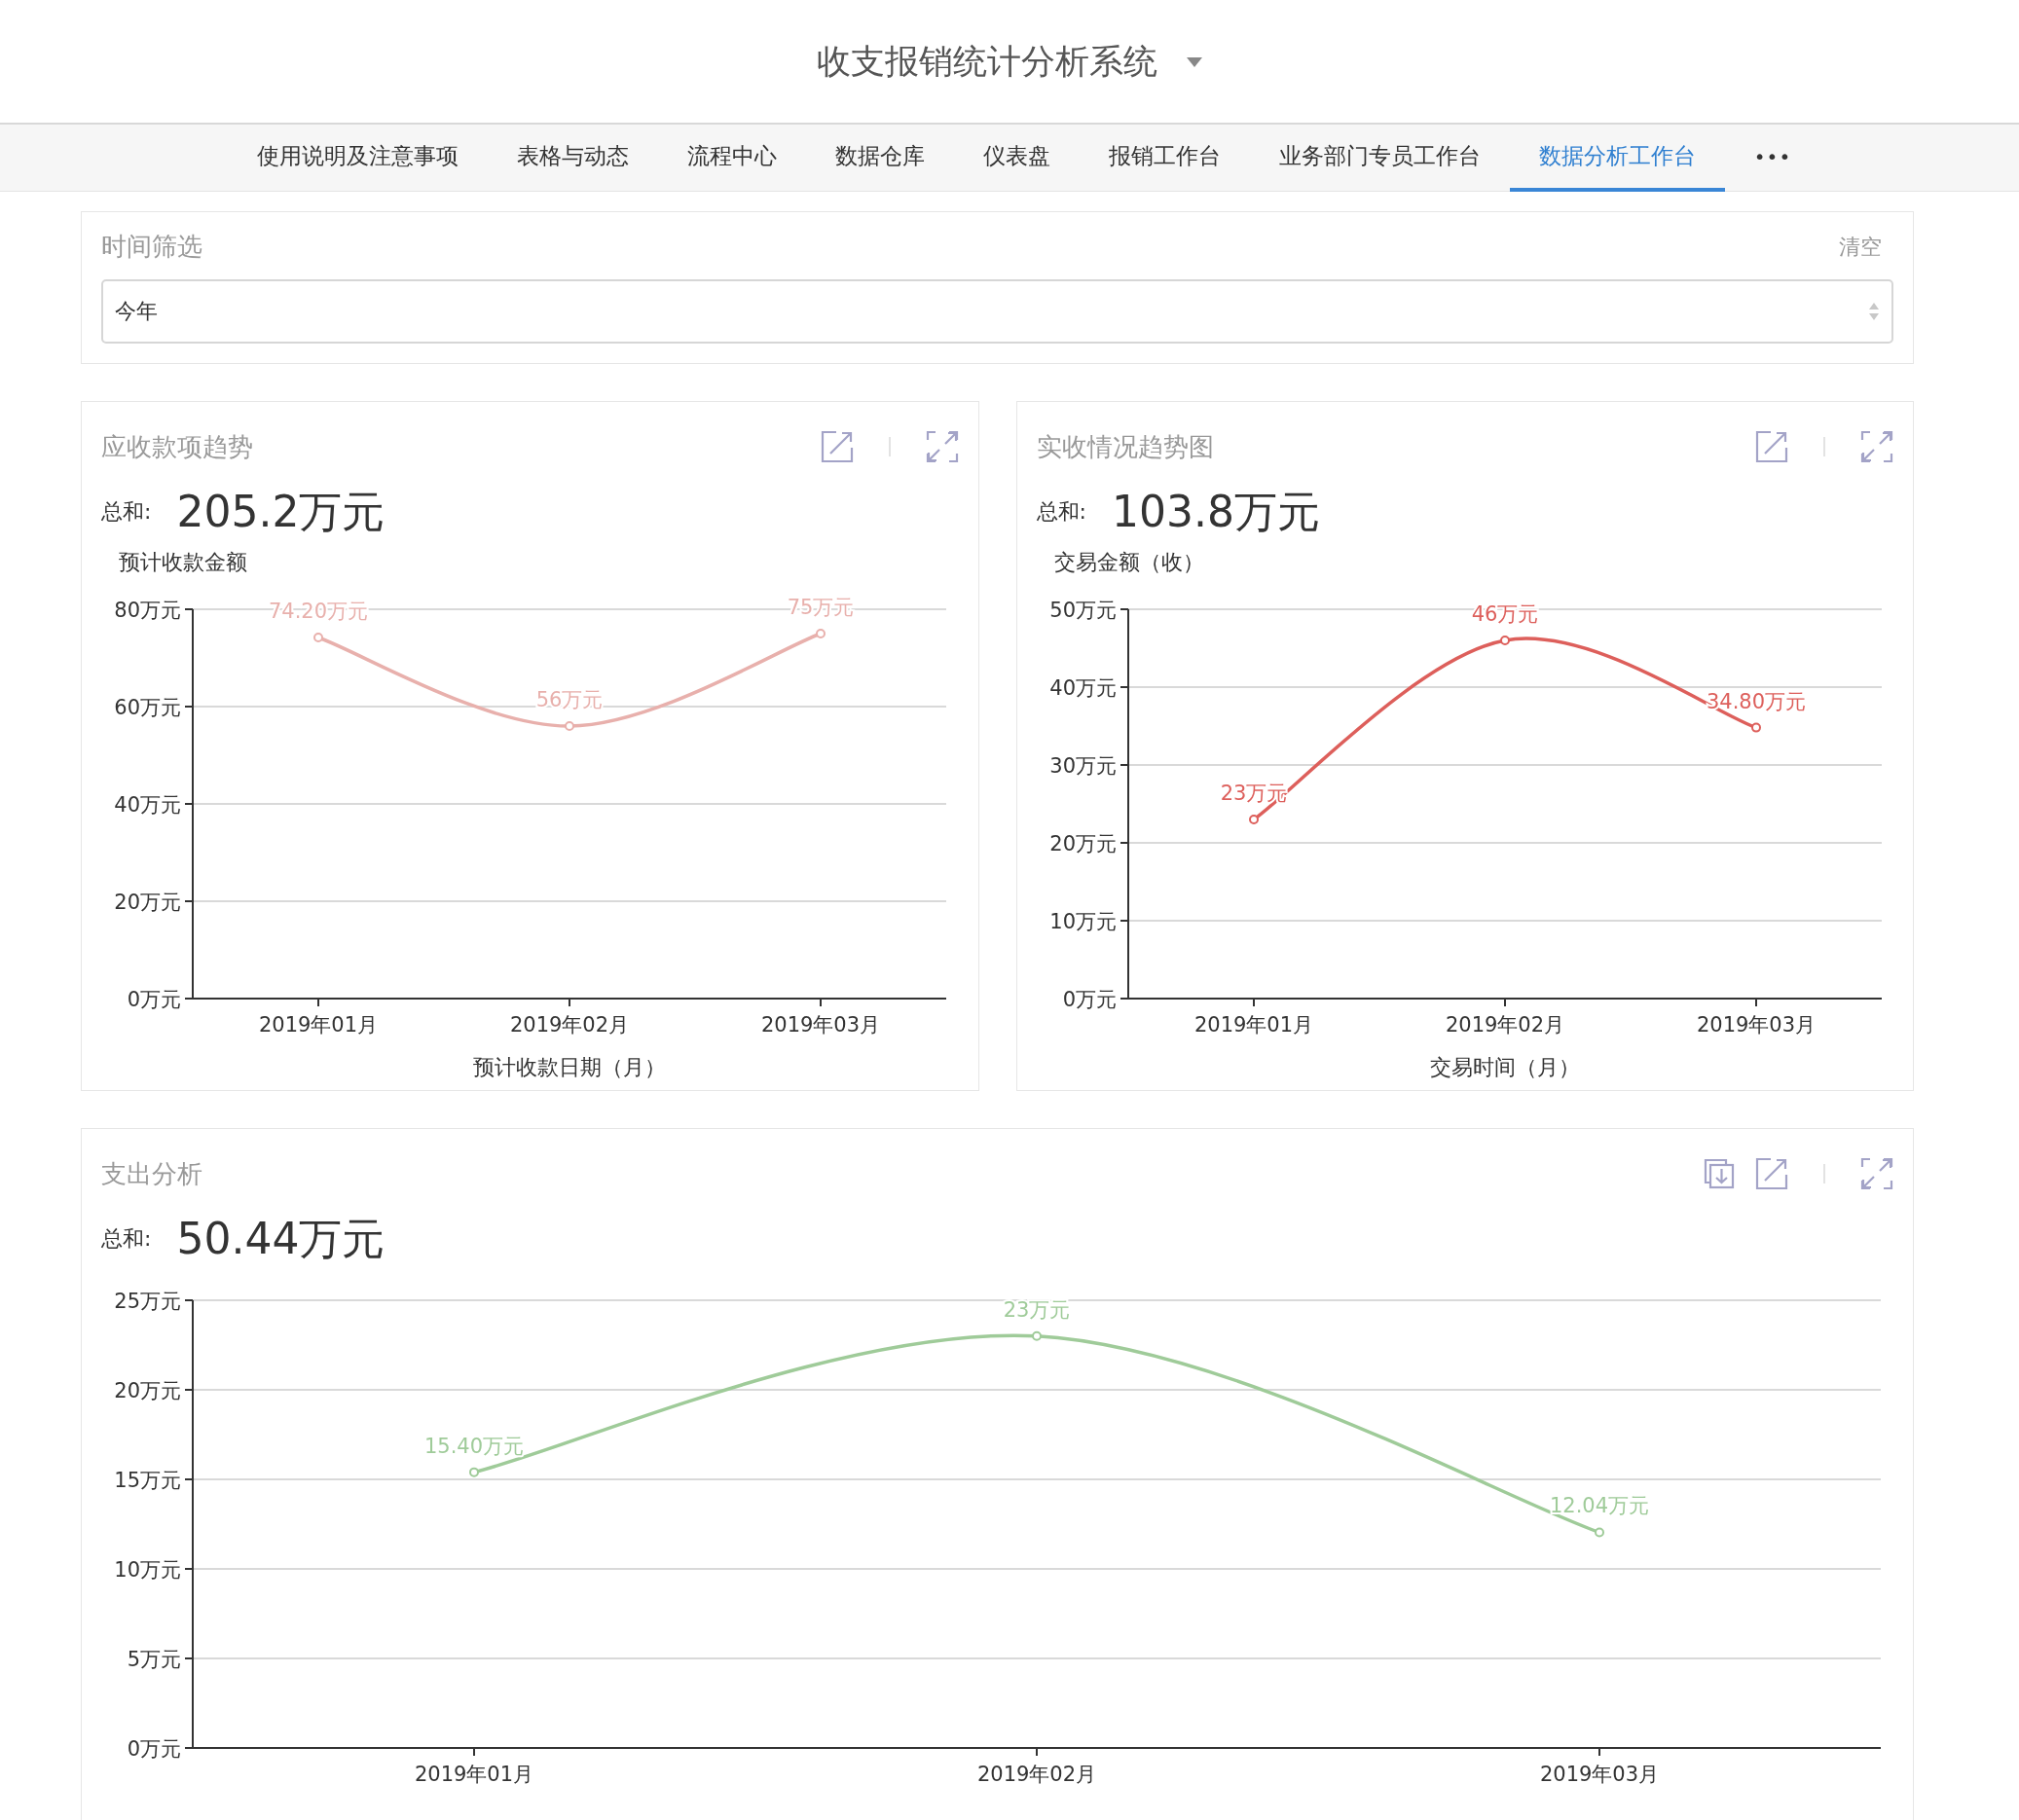  What do you see at coordinates (1379, 158) in the screenshot?
I see `nav-tab: 业务部门专员工作台` at bounding box center [1379, 158].